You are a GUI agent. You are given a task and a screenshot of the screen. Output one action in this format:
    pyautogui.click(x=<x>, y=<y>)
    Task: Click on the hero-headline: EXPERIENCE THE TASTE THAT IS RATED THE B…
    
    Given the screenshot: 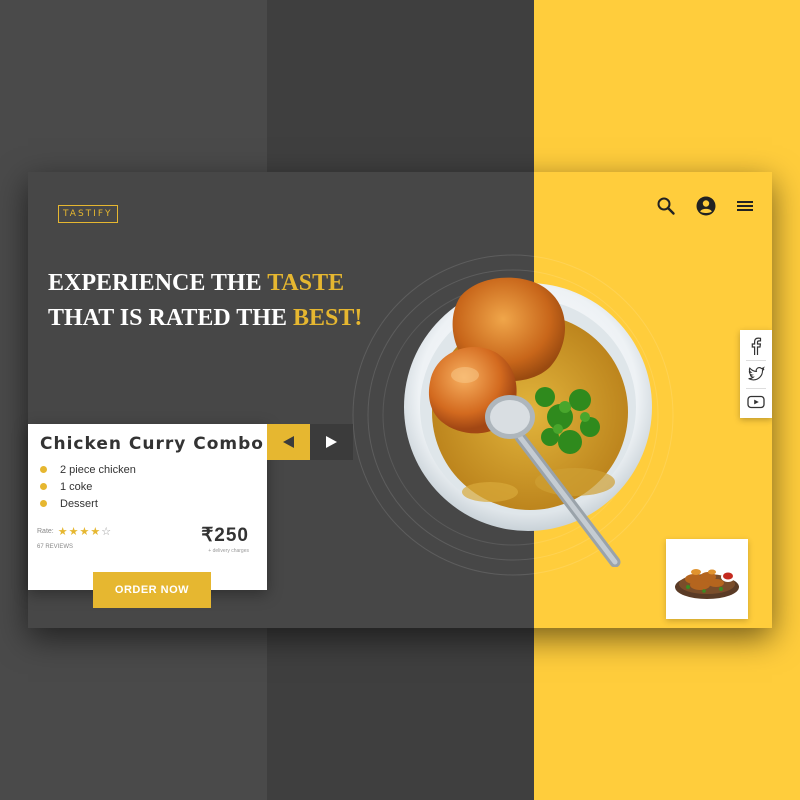 What is the action you would take?
    pyautogui.click(x=205, y=301)
    